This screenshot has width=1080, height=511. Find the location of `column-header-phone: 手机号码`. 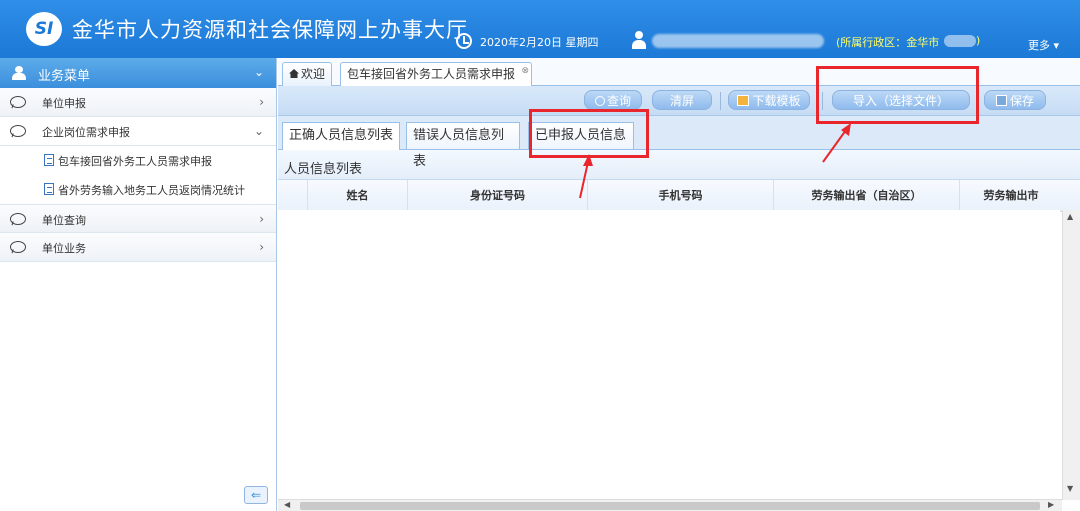

column-header-phone: 手机号码 is located at coordinates (681, 196).